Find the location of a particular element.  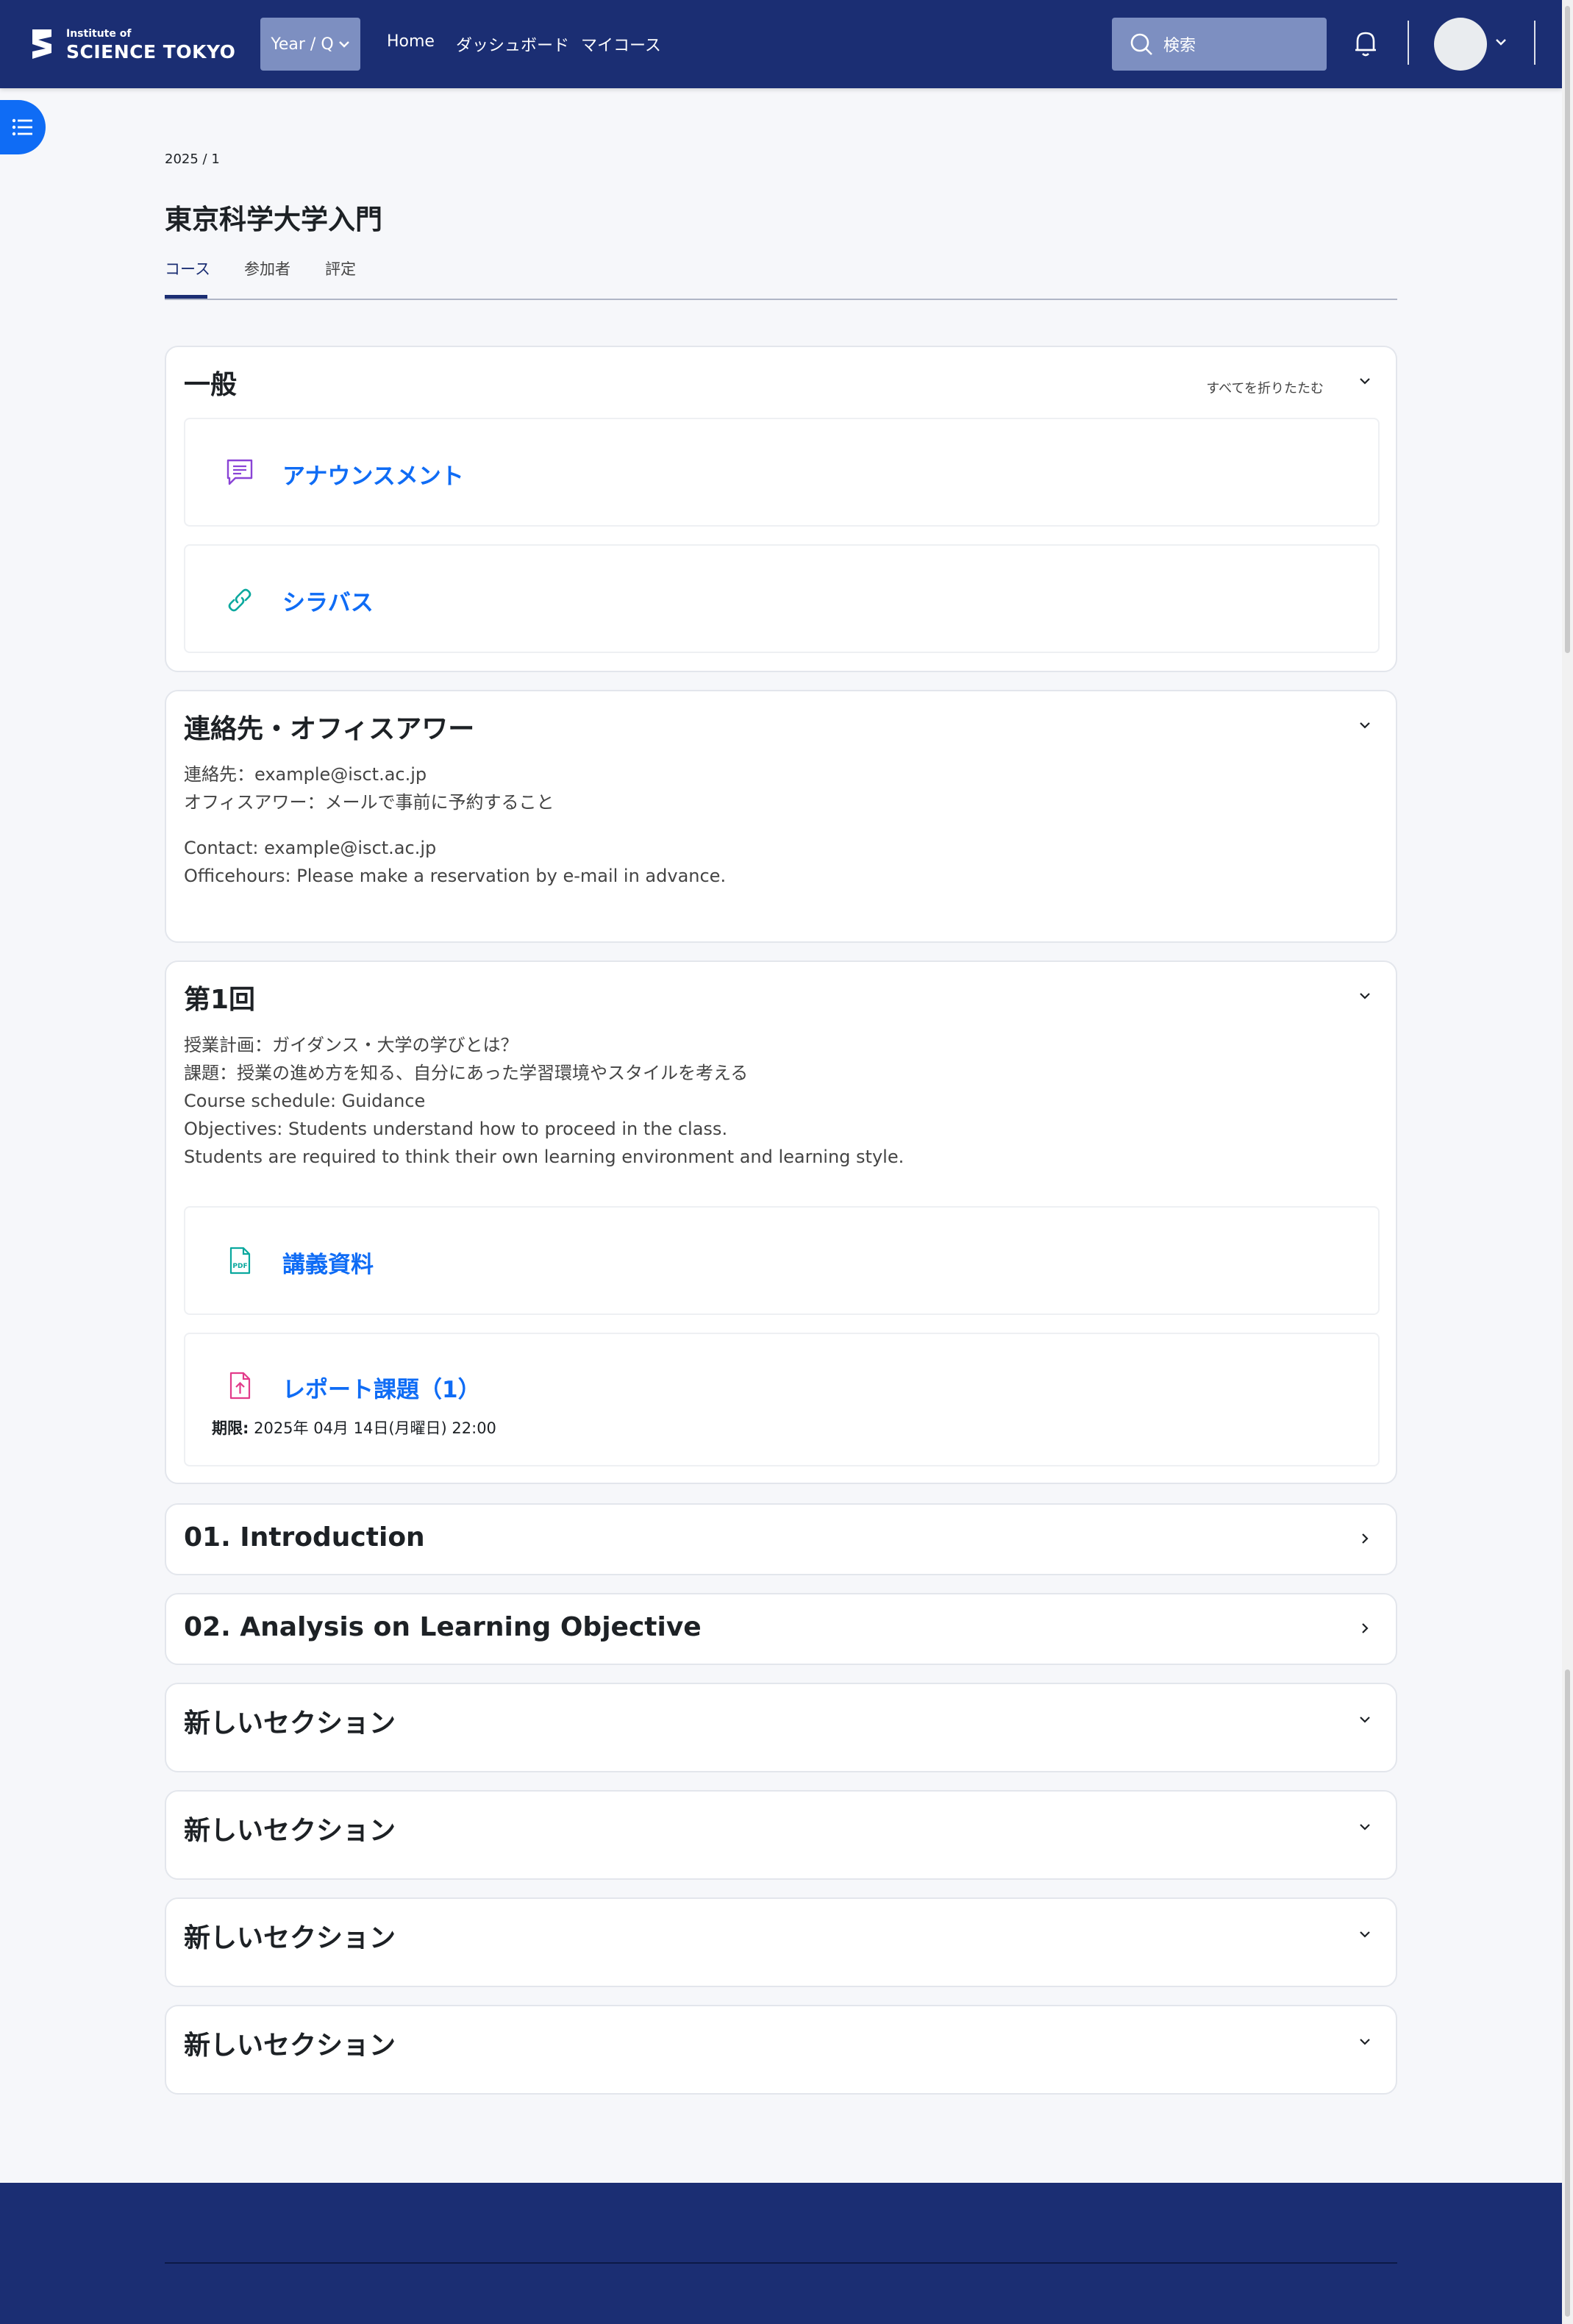

activity-syllabus: シラバス is located at coordinates (782, 598).